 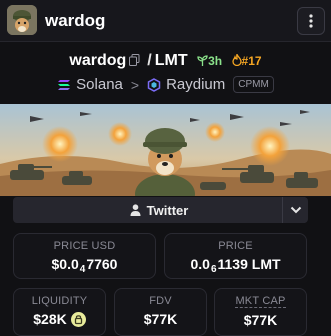 What do you see at coordinates (135, 84) in the screenshot?
I see `chevron-right-icon: >` at bounding box center [135, 84].